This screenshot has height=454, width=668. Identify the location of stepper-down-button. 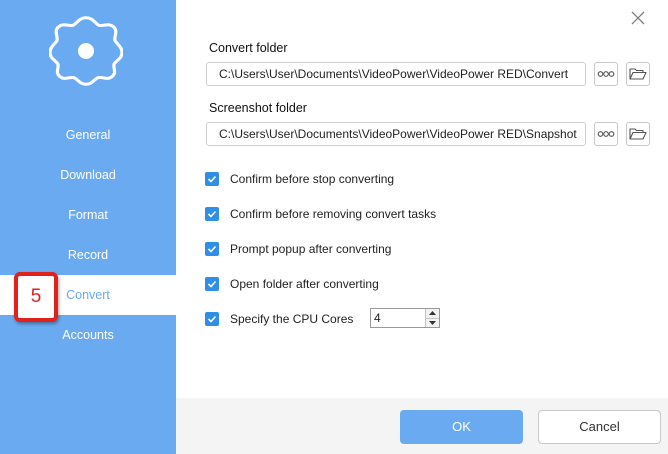
(432, 322).